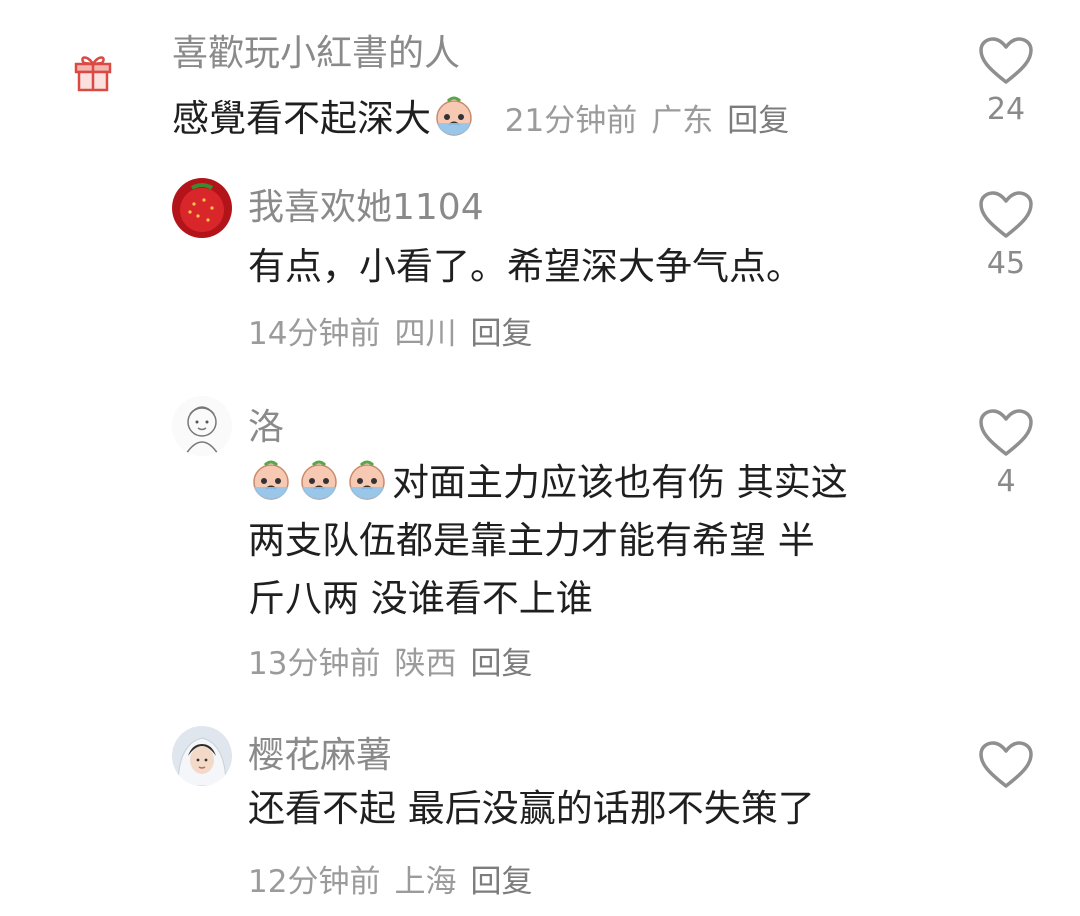 This screenshot has width=1080, height=916. I want to click on comment-time: 13分钟前, so click(314, 664).